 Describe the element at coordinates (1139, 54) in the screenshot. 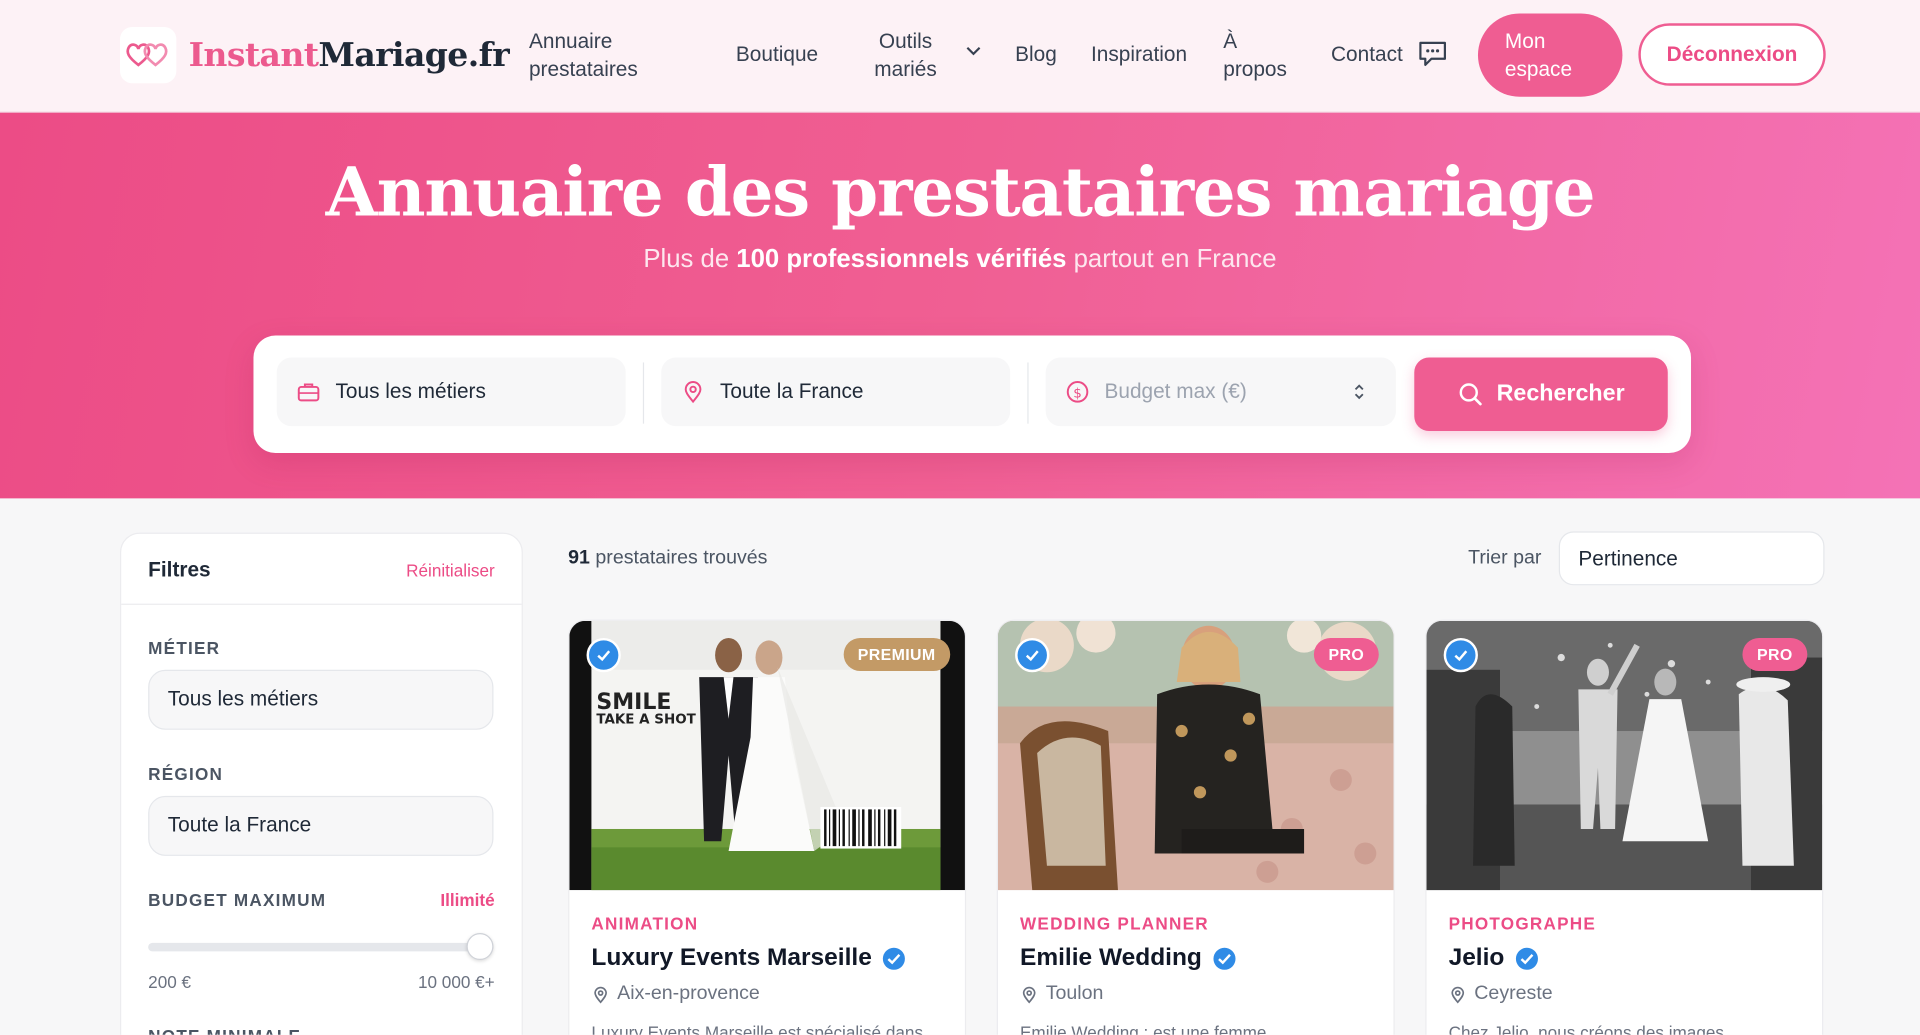

I see `nav-inspiration: Inspiration` at that location.